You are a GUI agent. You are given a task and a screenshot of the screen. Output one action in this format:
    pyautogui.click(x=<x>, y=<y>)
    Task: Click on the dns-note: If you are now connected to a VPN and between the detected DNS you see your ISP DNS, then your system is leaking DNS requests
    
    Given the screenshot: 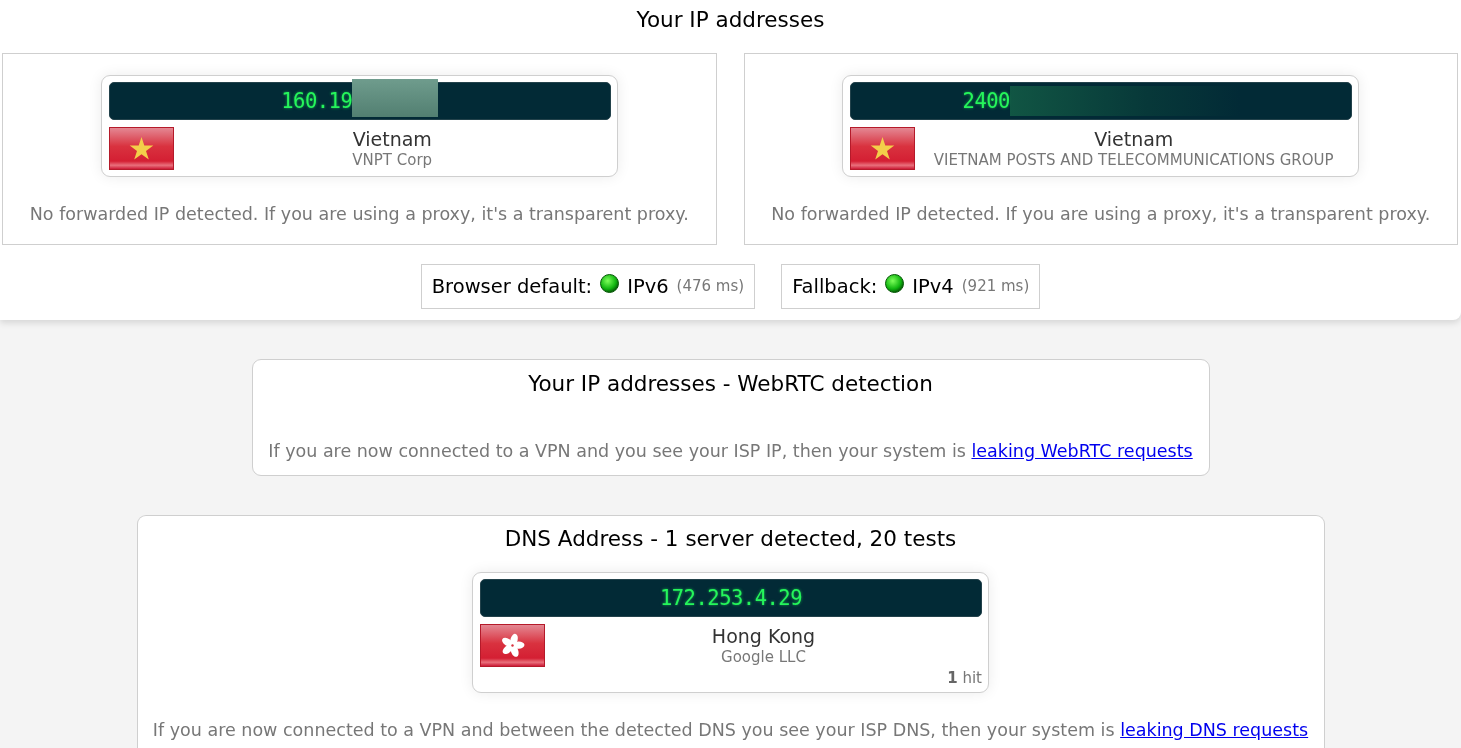 What is the action you would take?
    pyautogui.click(x=730, y=730)
    